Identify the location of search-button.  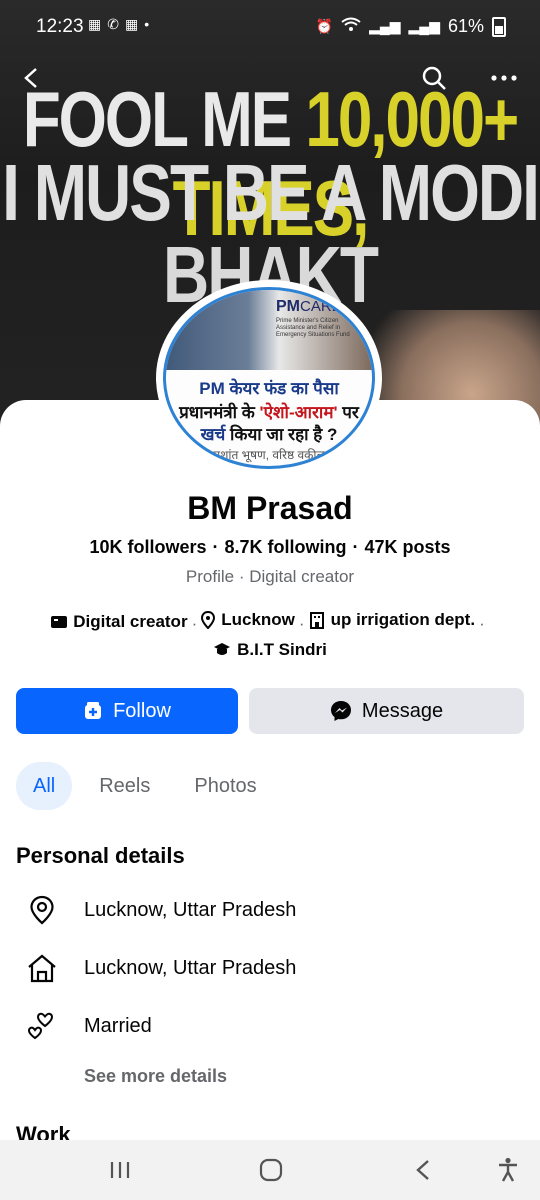
(434, 78).